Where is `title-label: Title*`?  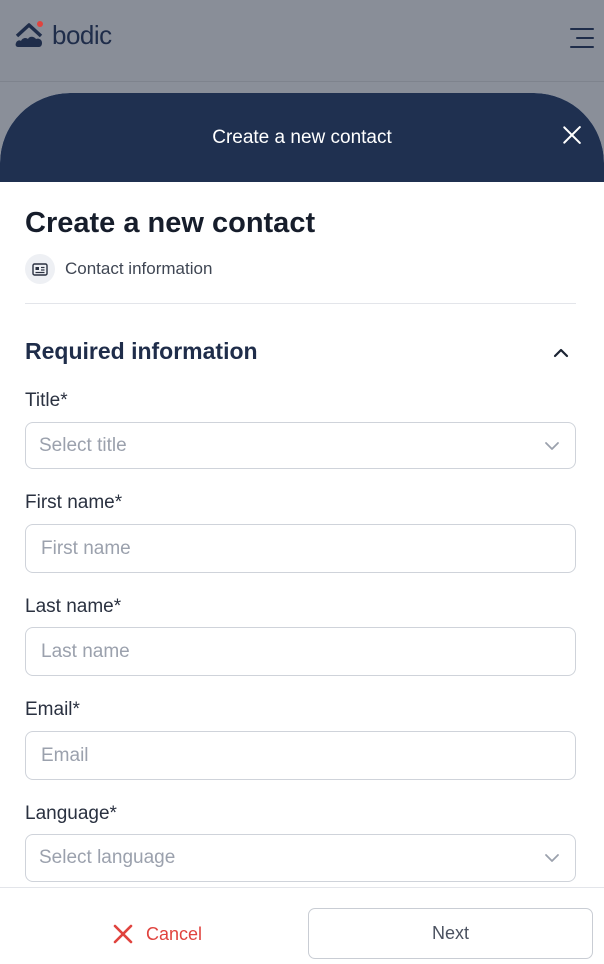 title-label: Title* is located at coordinates (46, 400).